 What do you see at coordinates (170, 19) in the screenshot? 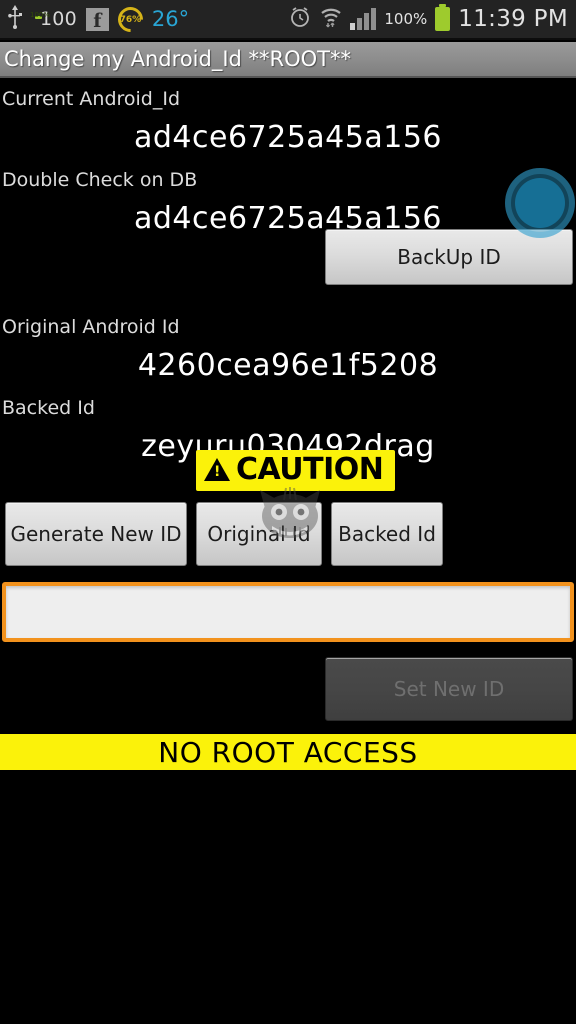
I see `temperature-indicator: 26°` at bounding box center [170, 19].